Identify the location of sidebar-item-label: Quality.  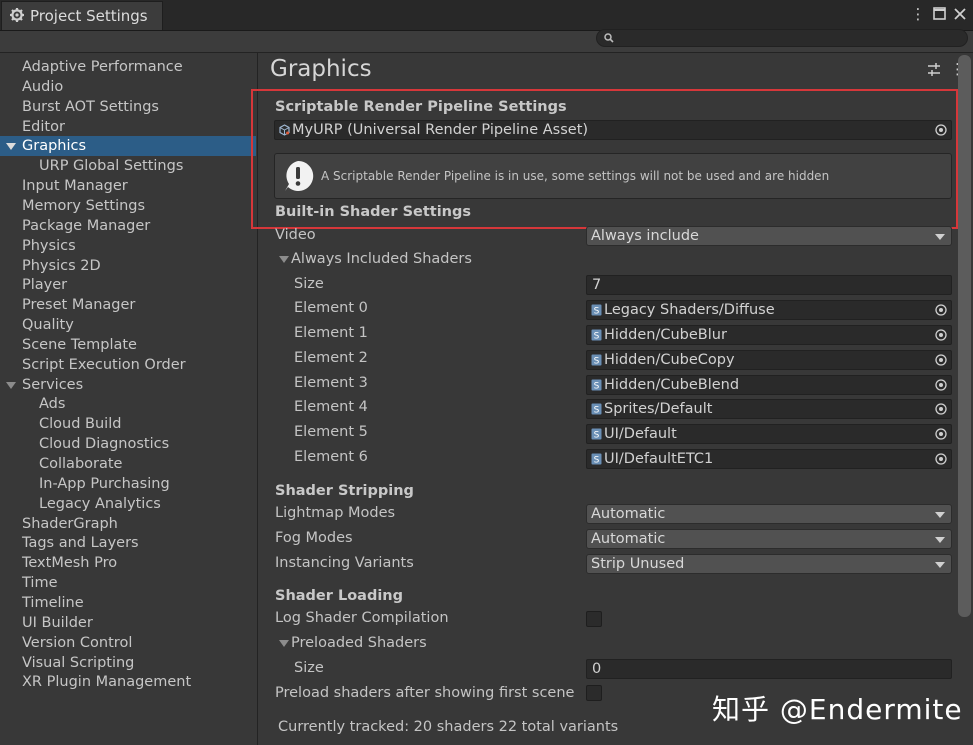
(48, 325).